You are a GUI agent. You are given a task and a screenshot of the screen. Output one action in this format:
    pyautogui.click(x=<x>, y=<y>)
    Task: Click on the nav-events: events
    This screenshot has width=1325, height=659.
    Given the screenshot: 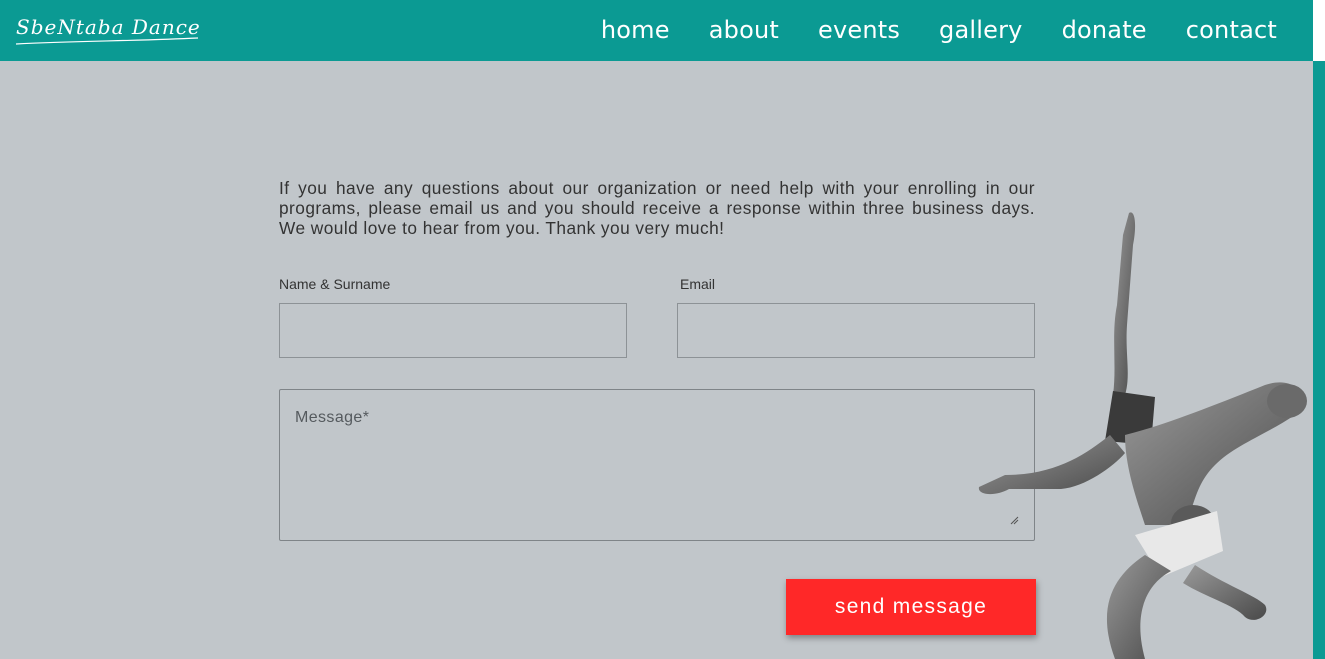 What is the action you would take?
    pyautogui.click(x=859, y=30)
    